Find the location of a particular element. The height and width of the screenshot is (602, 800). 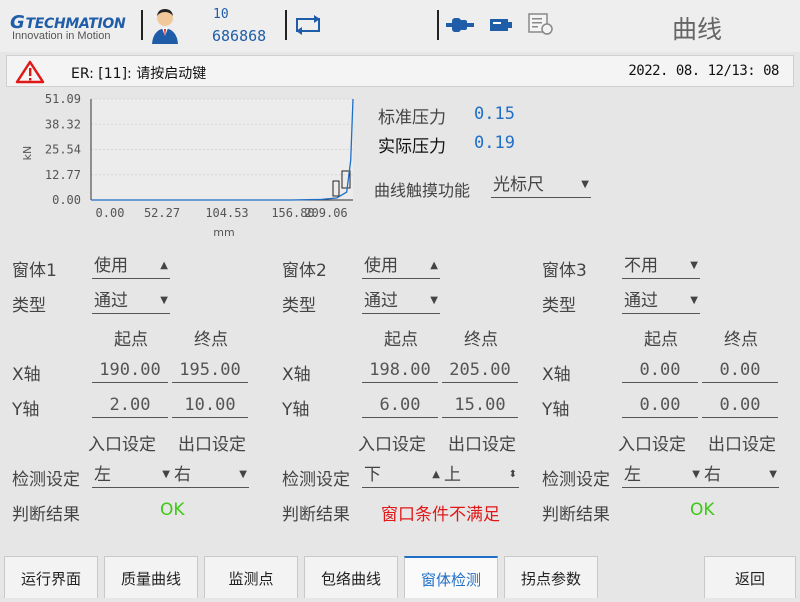

exit-direction-select: 上 ⬍ is located at coordinates (480, 475).